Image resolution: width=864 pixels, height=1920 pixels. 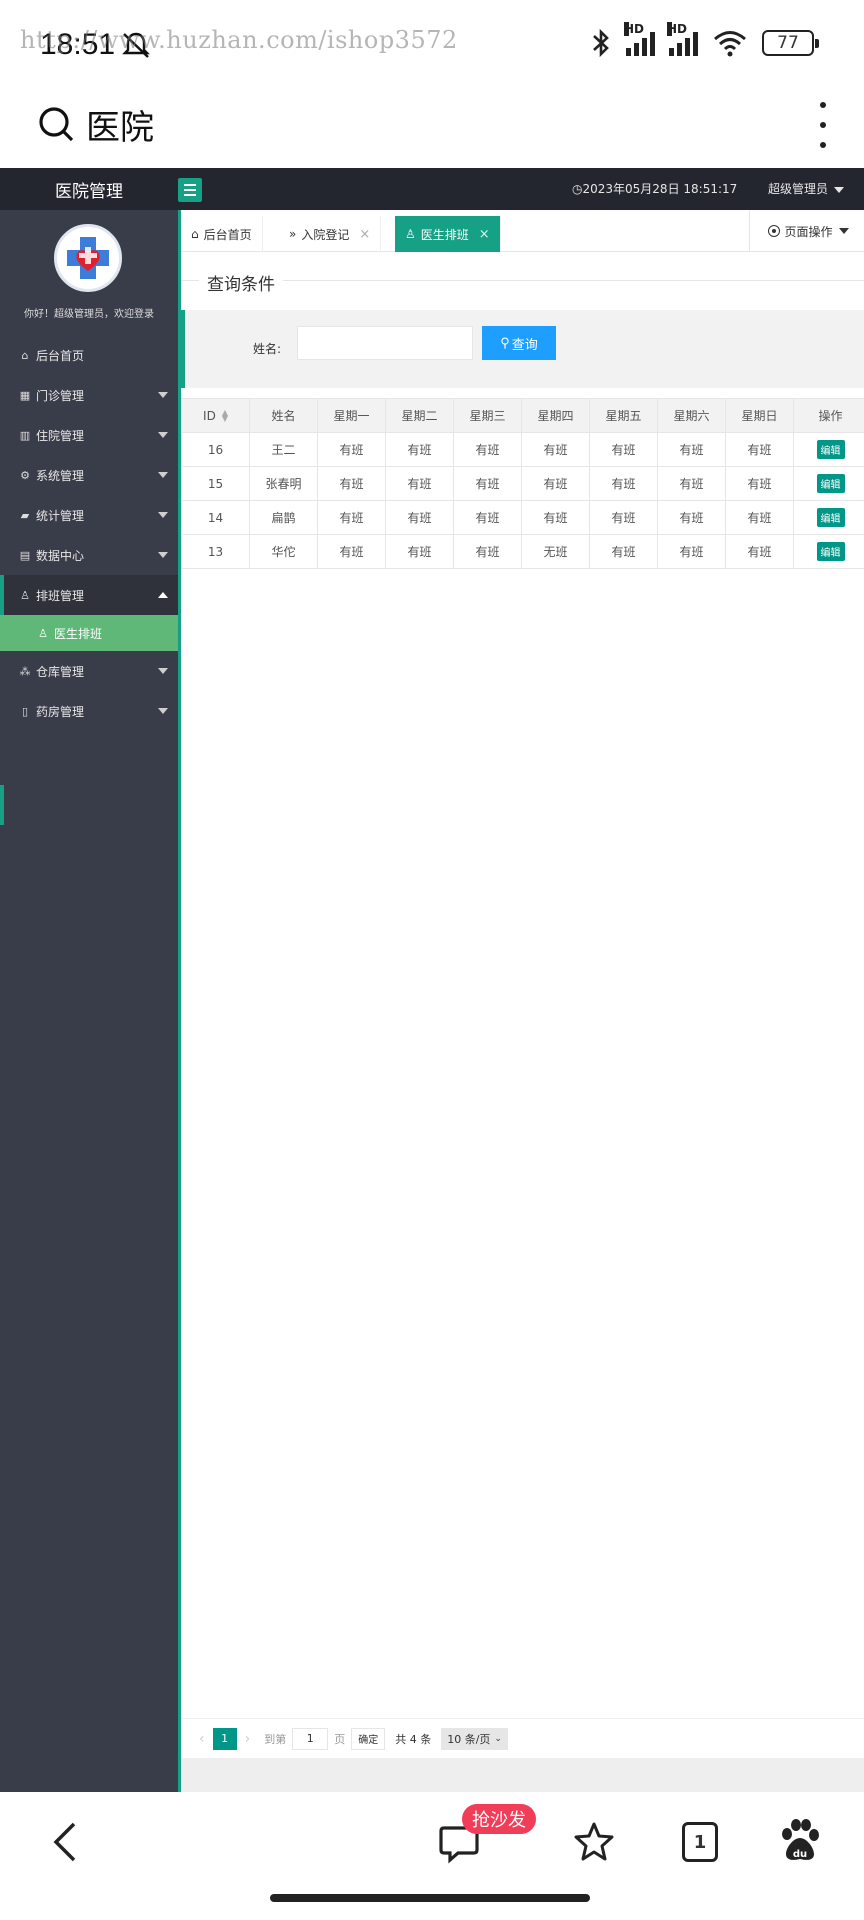 What do you see at coordinates (283, 517) in the screenshot?
I see `table-cell: 扁鹊` at bounding box center [283, 517].